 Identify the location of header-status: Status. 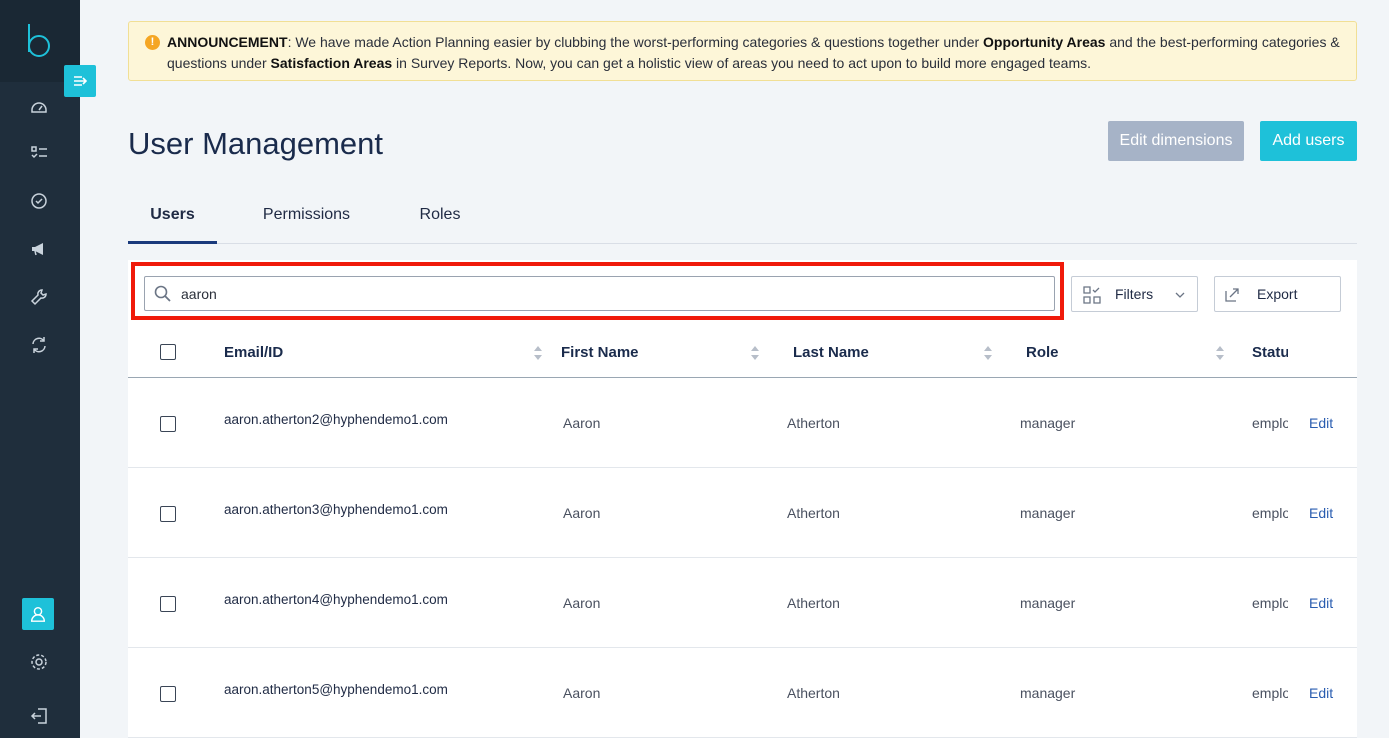
(1270, 352).